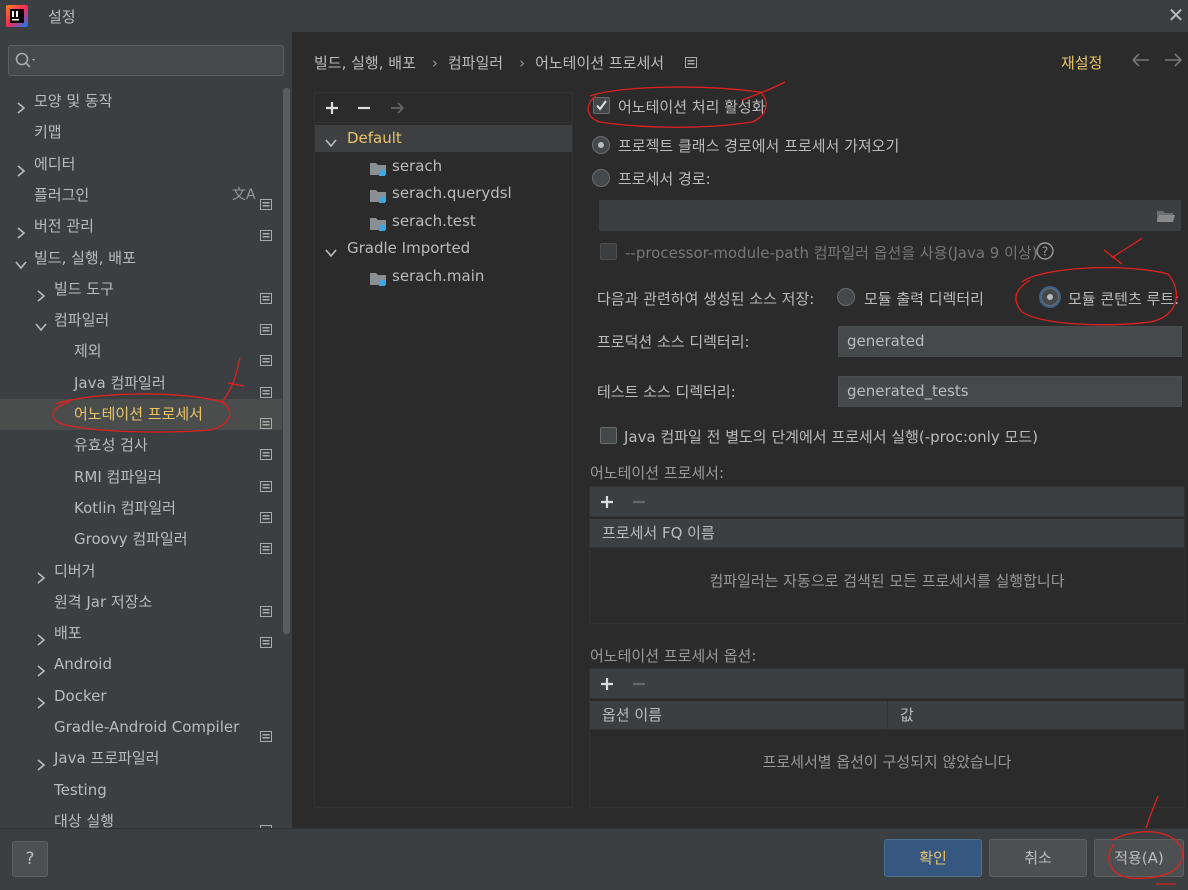  What do you see at coordinates (397, 108) in the screenshot?
I see `move-right-icon` at bounding box center [397, 108].